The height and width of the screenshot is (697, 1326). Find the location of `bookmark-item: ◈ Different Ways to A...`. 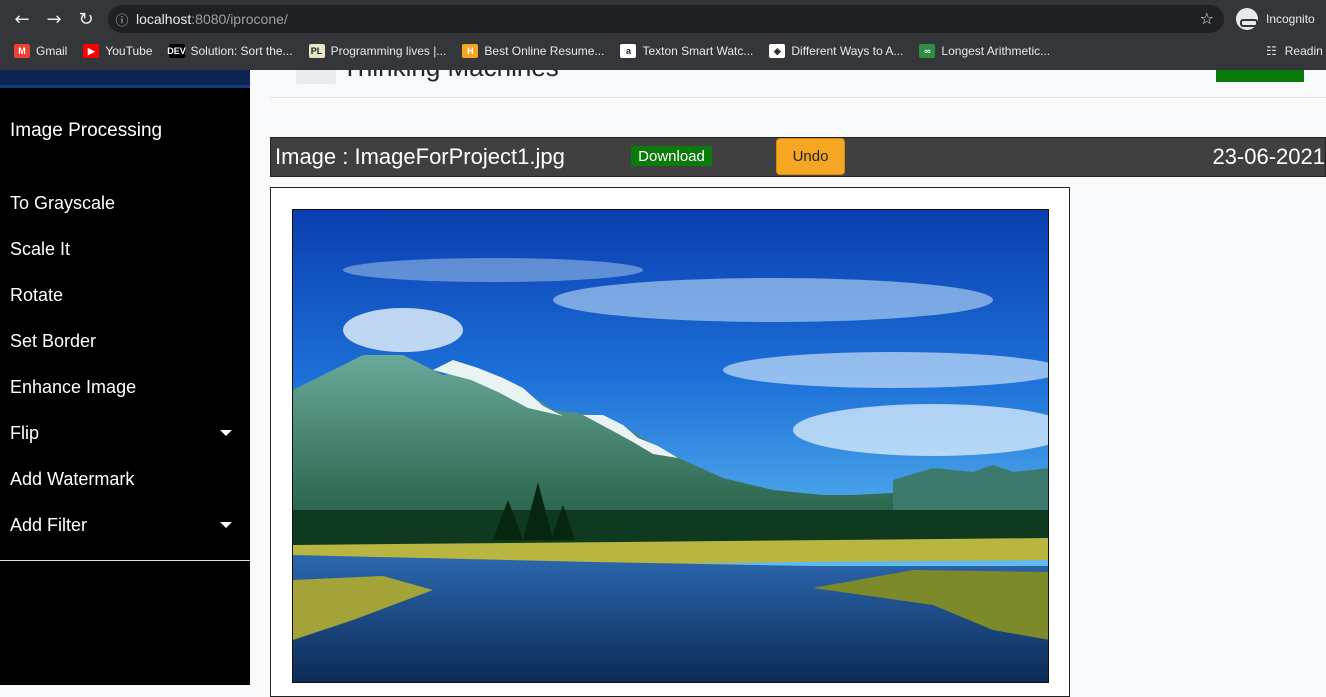

bookmark-item: ◈ Different Ways to A... is located at coordinates (836, 51).